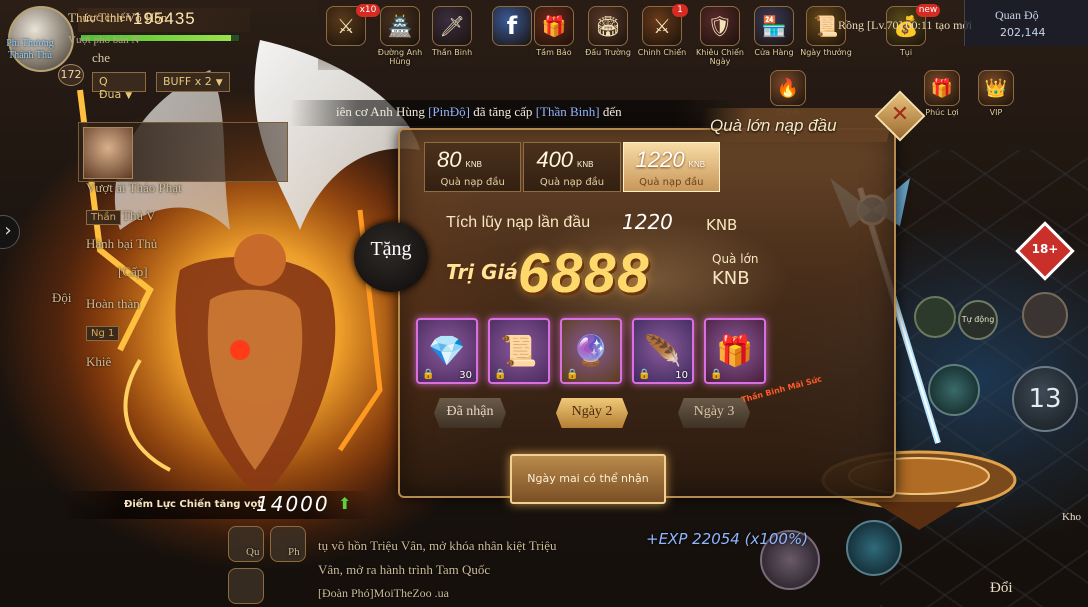  What do you see at coordinates (400, 26) in the screenshot?
I see `hero-road-icon: 🏯` at bounding box center [400, 26].